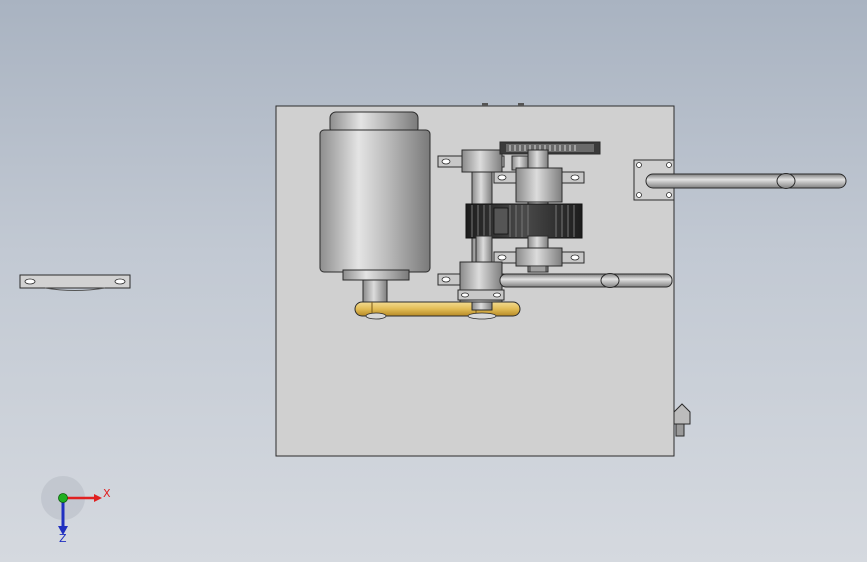 This screenshot has width=867, height=562. What do you see at coordinates (63, 498) in the screenshot?
I see `y-axis-point` at bounding box center [63, 498].